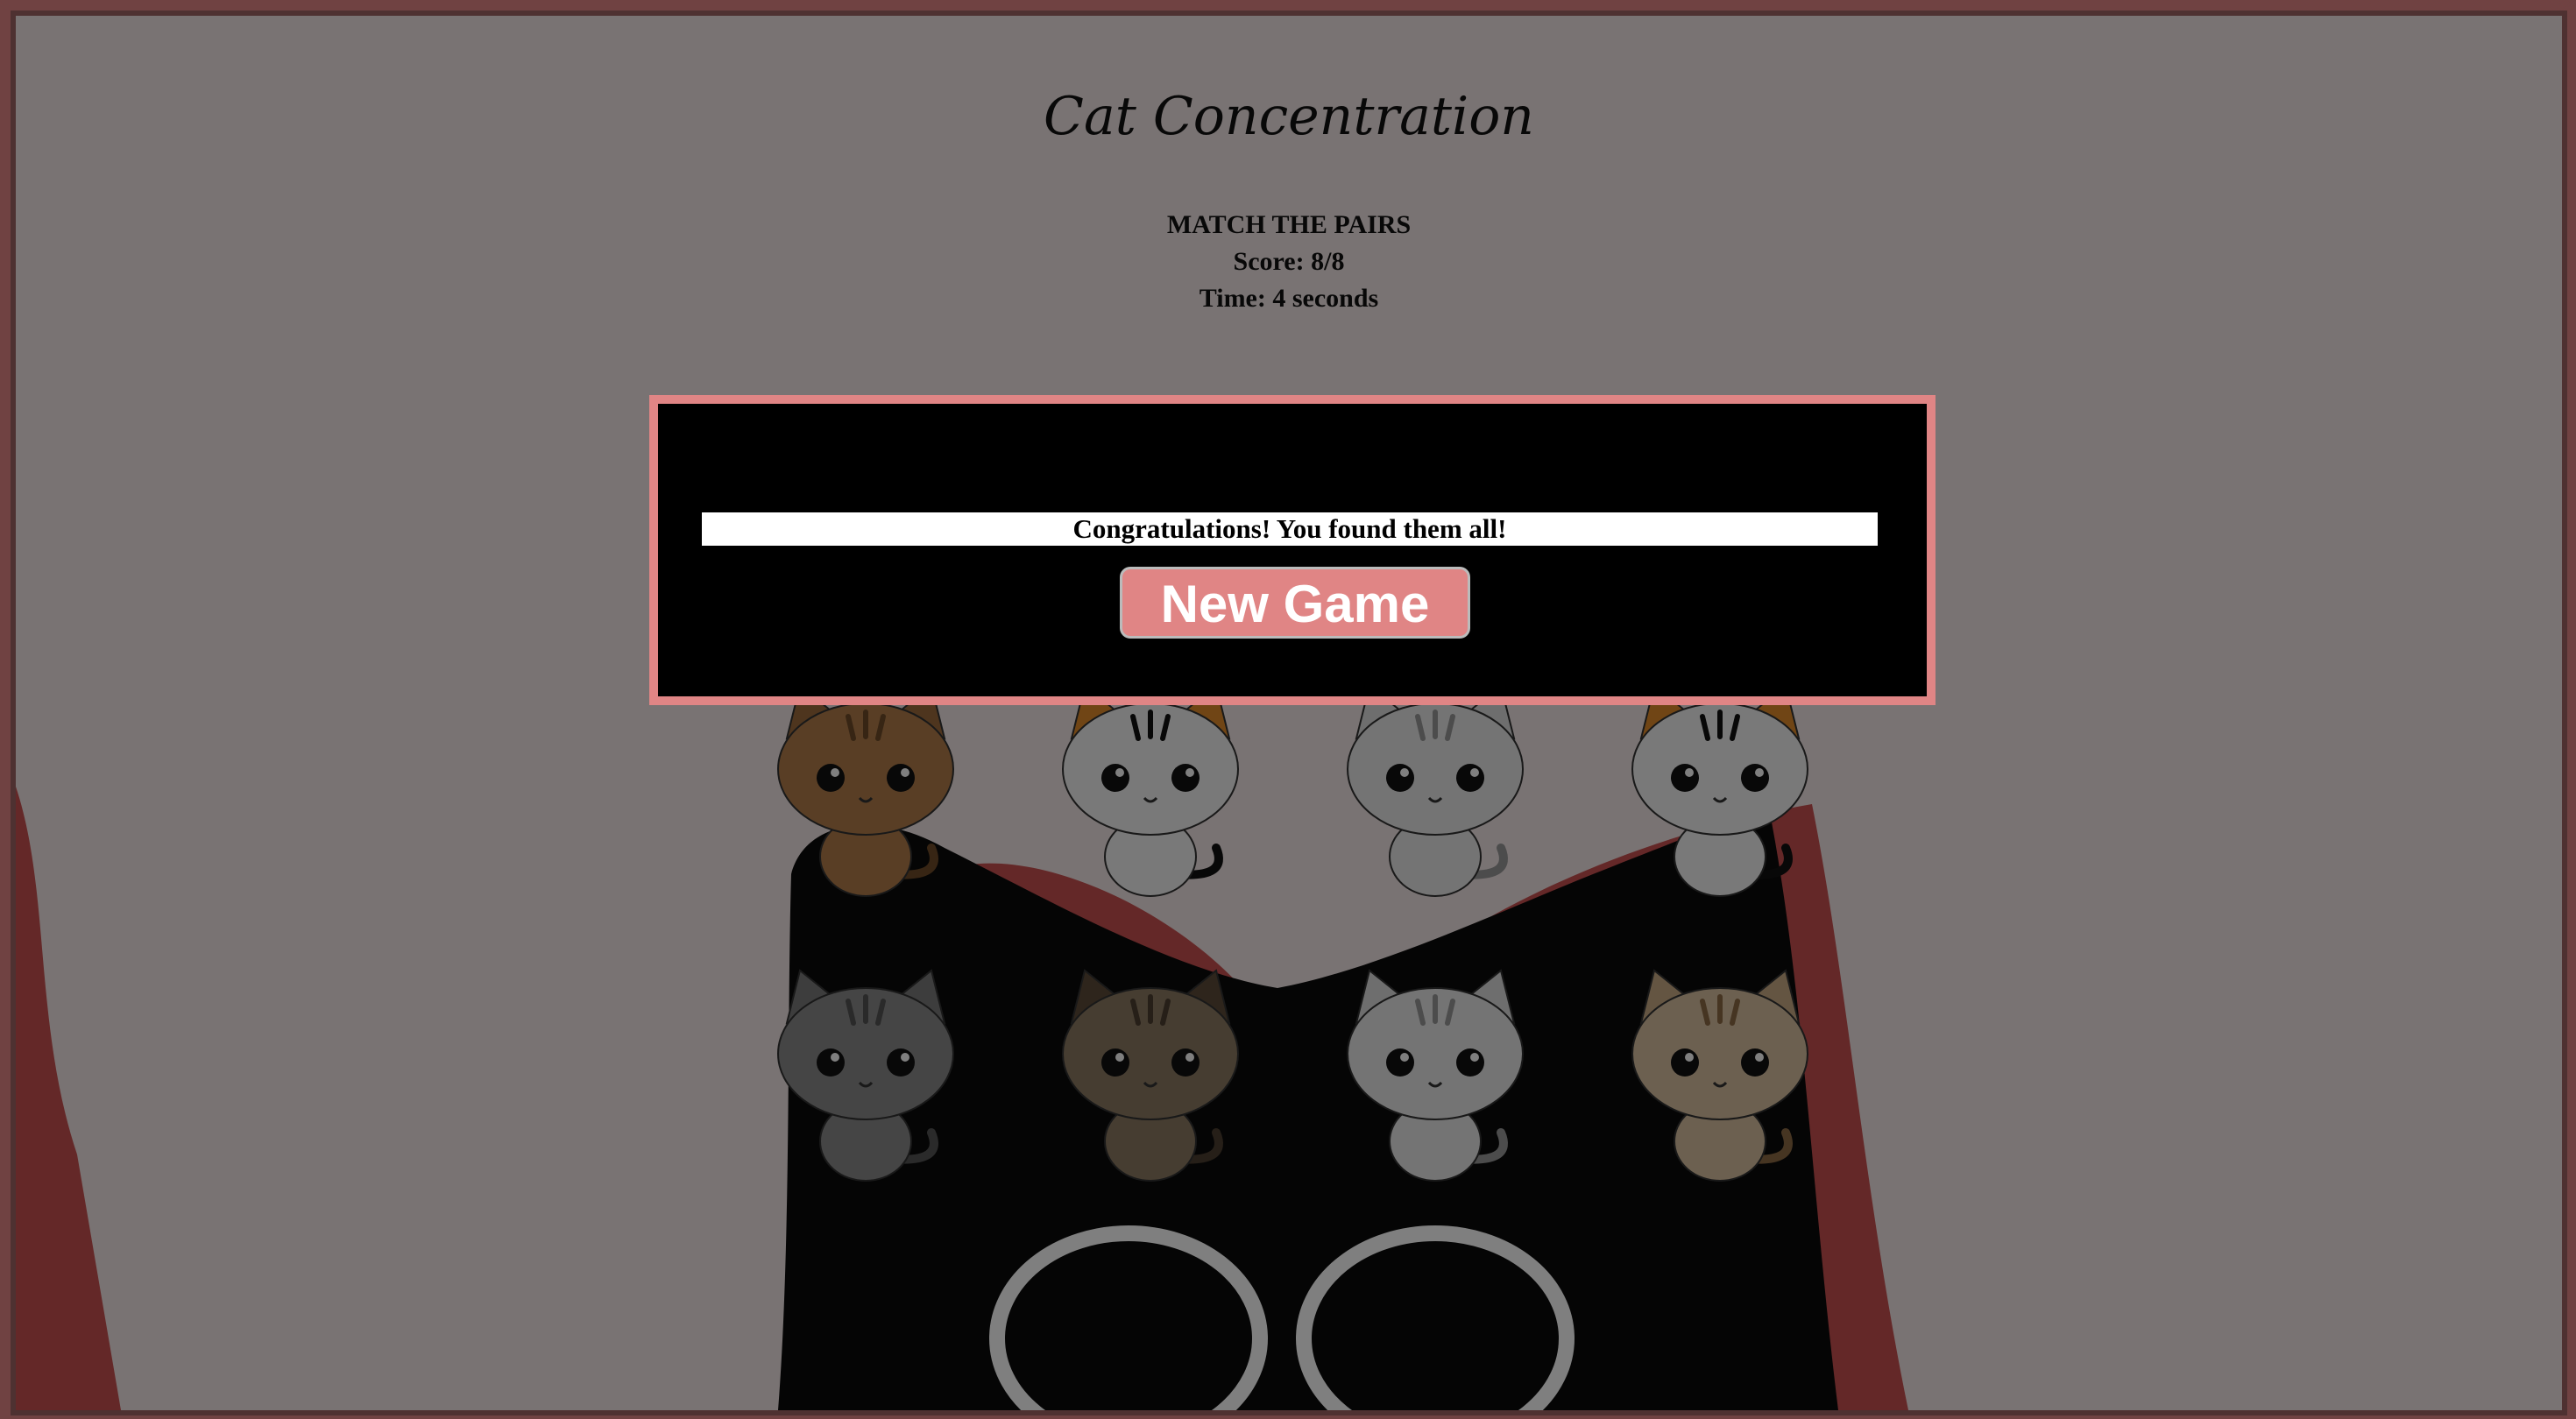 The image size is (2576, 1419). I want to click on win-message: Congratulations! You found them all!, so click(1290, 529).